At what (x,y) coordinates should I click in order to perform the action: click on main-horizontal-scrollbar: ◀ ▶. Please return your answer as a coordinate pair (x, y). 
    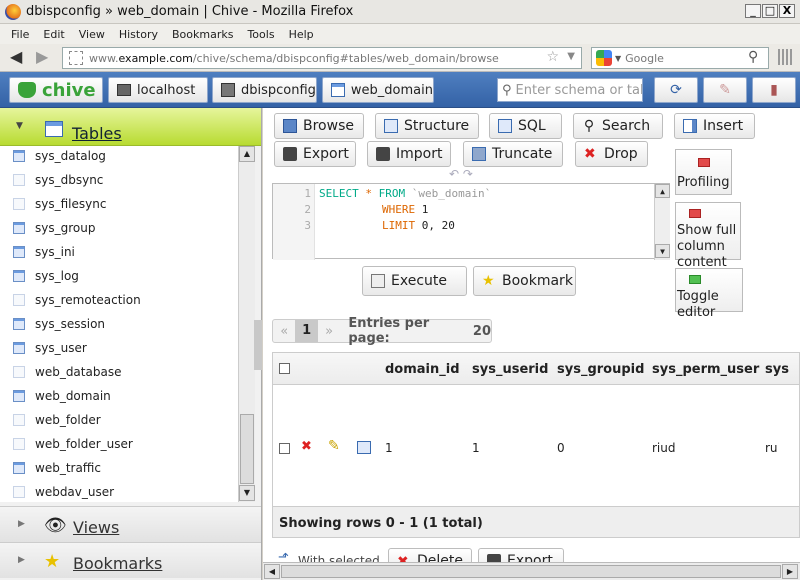
    Looking at the image, I should click on (531, 571).